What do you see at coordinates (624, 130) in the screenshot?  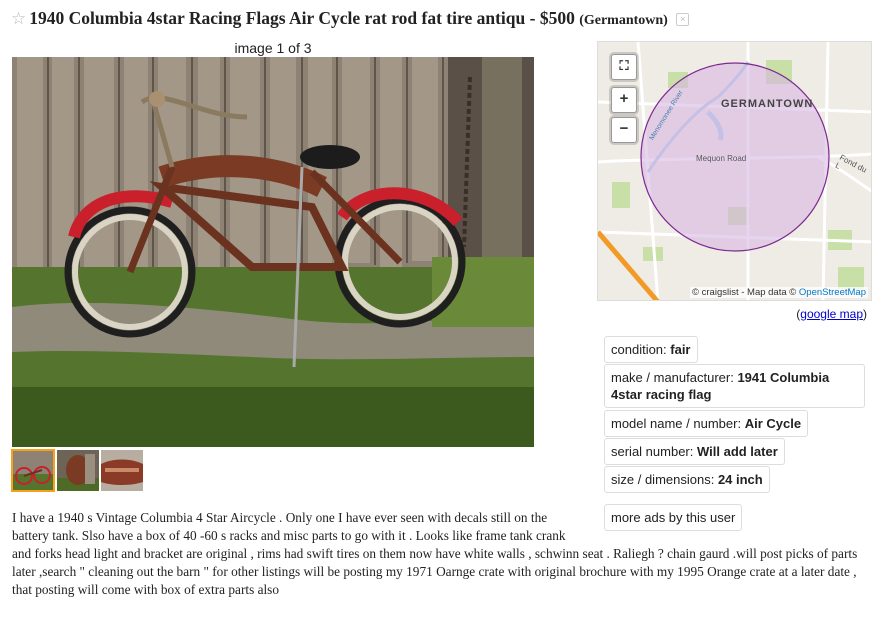 I see `zoom-out-button: −` at bounding box center [624, 130].